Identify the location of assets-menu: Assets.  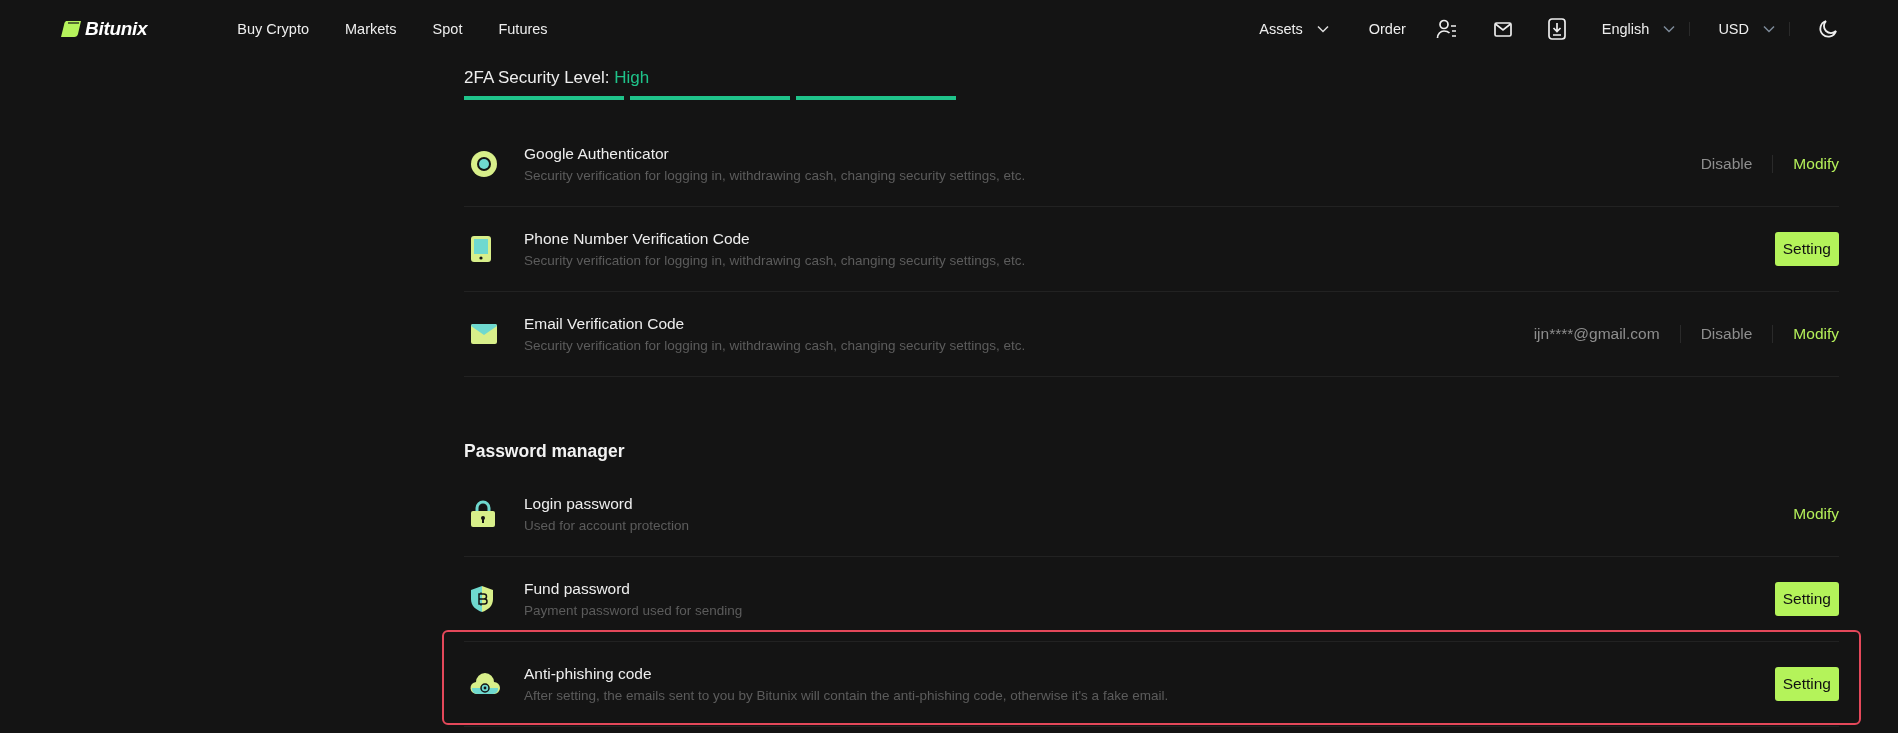
(1281, 29).